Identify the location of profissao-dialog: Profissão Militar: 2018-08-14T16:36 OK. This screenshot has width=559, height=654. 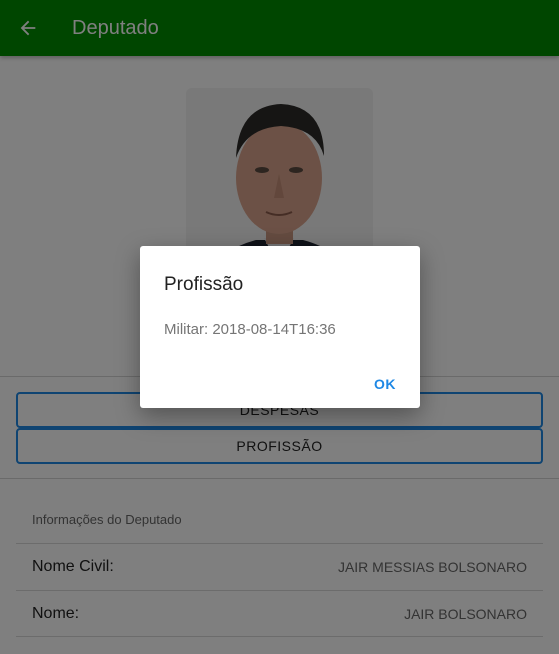
(280, 327).